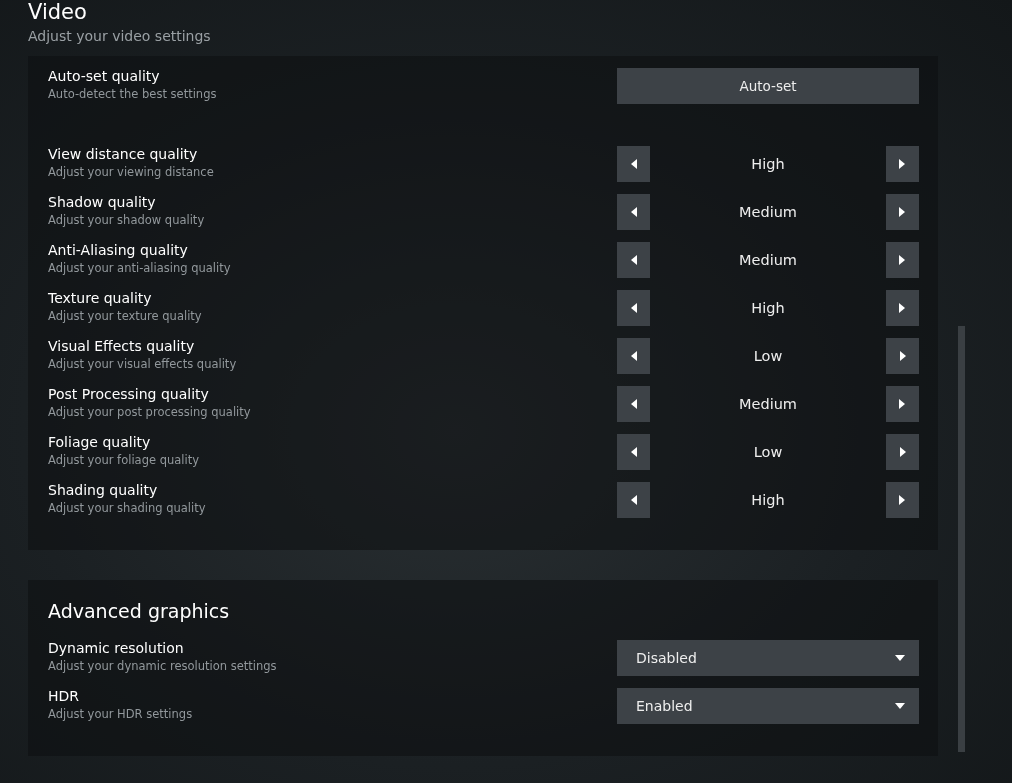  What do you see at coordinates (64, 696) in the screenshot?
I see `setting-label: HDR` at bounding box center [64, 696].